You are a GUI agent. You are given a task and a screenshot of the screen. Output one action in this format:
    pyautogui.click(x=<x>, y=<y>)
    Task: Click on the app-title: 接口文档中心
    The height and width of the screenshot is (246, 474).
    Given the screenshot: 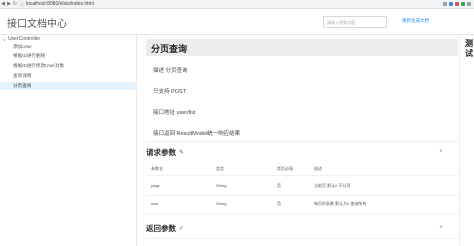 What is the action you would take?
    pyautogui.click(x=37, y=24)
    